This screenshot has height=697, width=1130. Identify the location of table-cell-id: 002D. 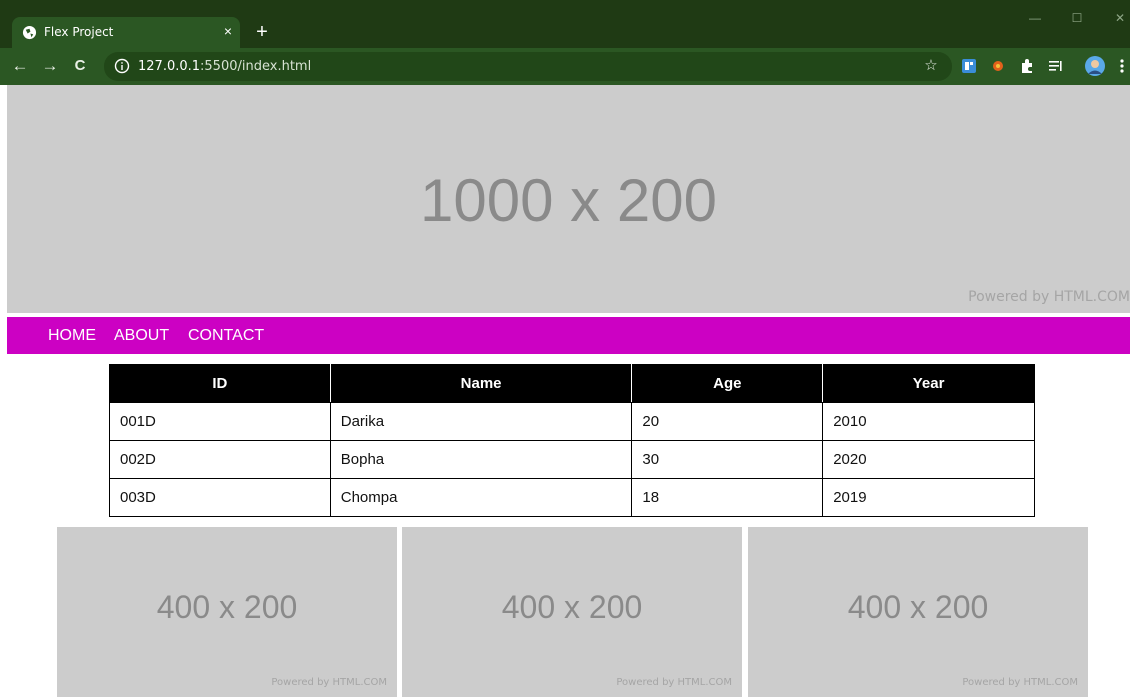
(220, 459).